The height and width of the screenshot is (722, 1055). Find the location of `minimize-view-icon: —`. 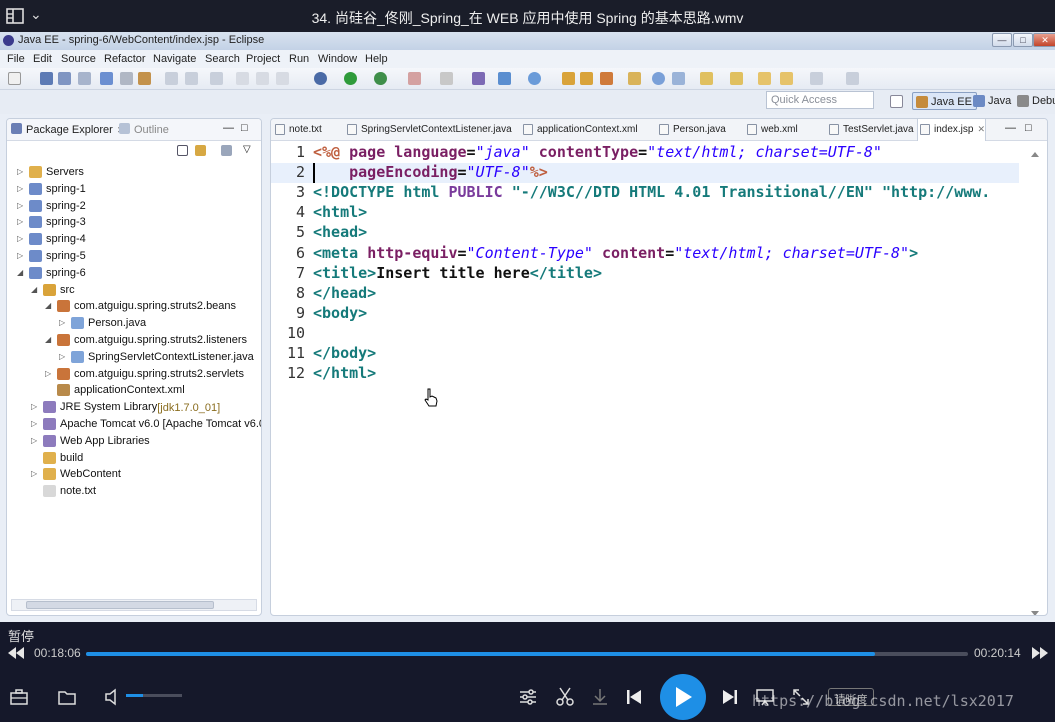

minimize-view-icon: — is located at coordinates (228, 128).